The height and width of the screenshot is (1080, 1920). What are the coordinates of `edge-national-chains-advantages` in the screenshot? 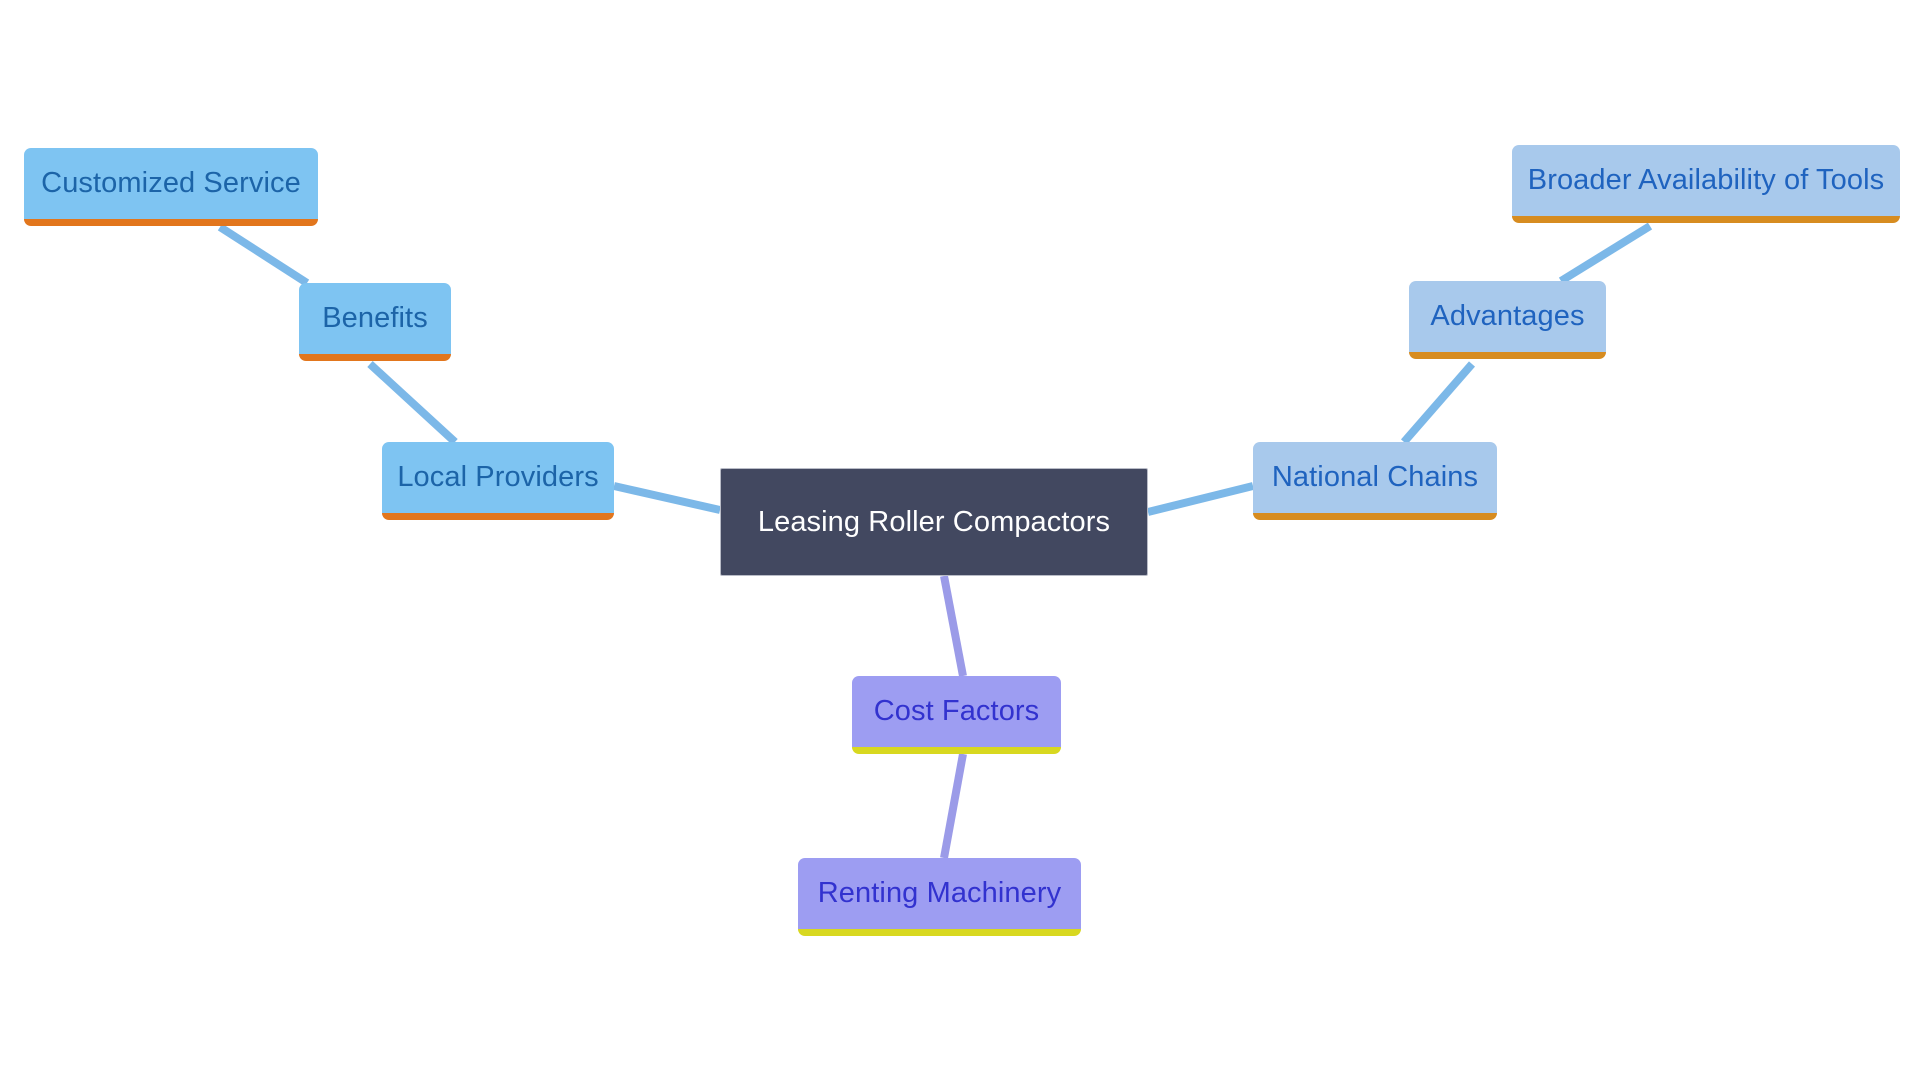 It's located at (1438, 403).